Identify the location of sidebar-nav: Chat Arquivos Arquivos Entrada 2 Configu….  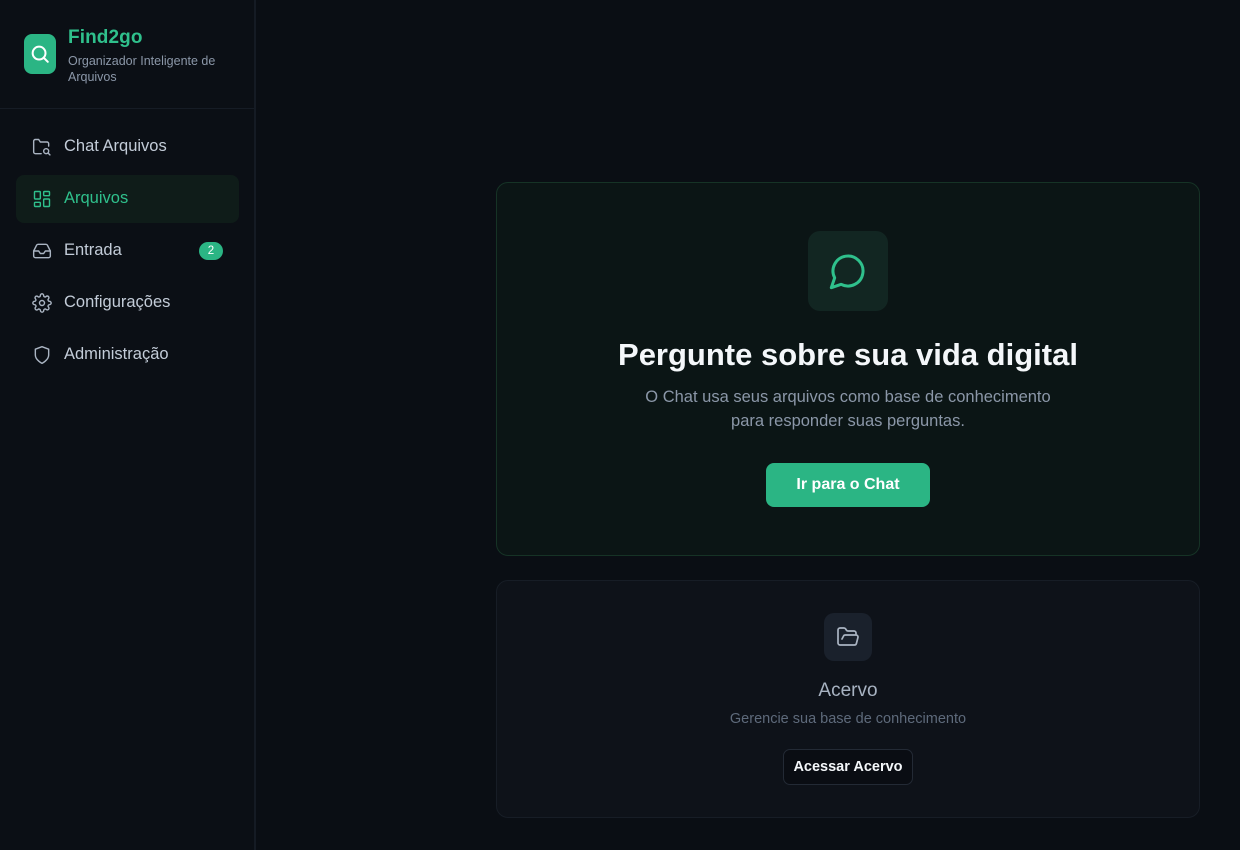
(127, 253).